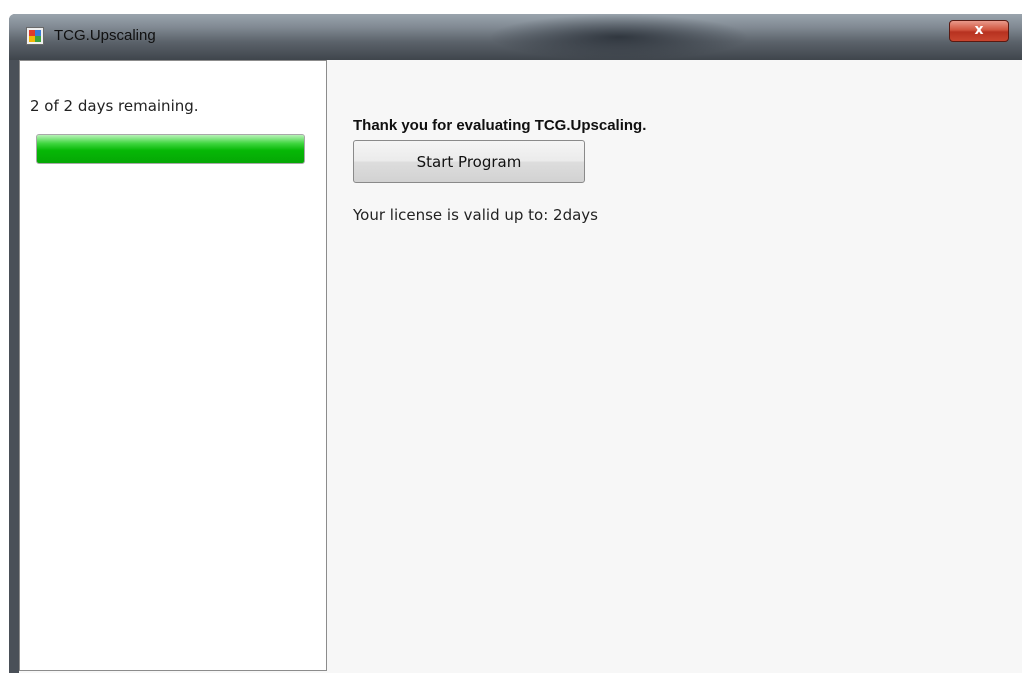 This screenshot has height=673, width=1022. What do you see at coordinates (114, 106) in the screenshot?
I see `days-remaining-label: 2 of 2 days remaining.` at bounding box center [114, 106].